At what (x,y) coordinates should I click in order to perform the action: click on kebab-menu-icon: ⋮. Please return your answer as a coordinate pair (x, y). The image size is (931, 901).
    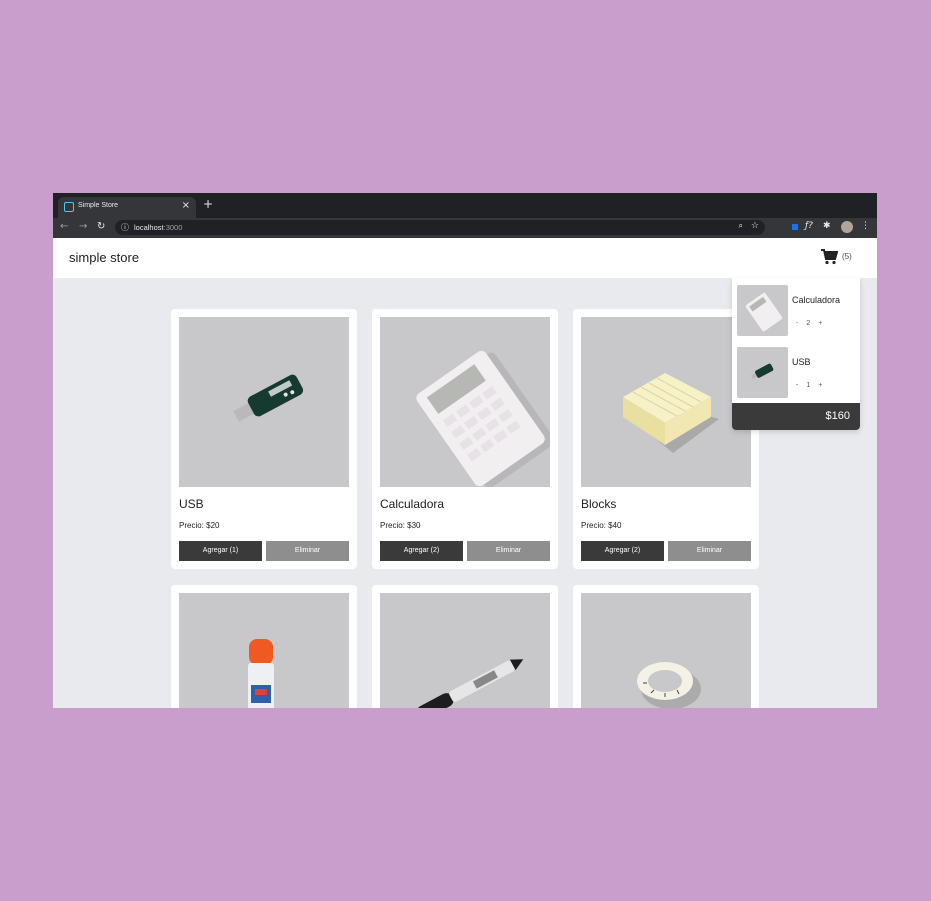
    Looking at the image, I should click on (865, 226).